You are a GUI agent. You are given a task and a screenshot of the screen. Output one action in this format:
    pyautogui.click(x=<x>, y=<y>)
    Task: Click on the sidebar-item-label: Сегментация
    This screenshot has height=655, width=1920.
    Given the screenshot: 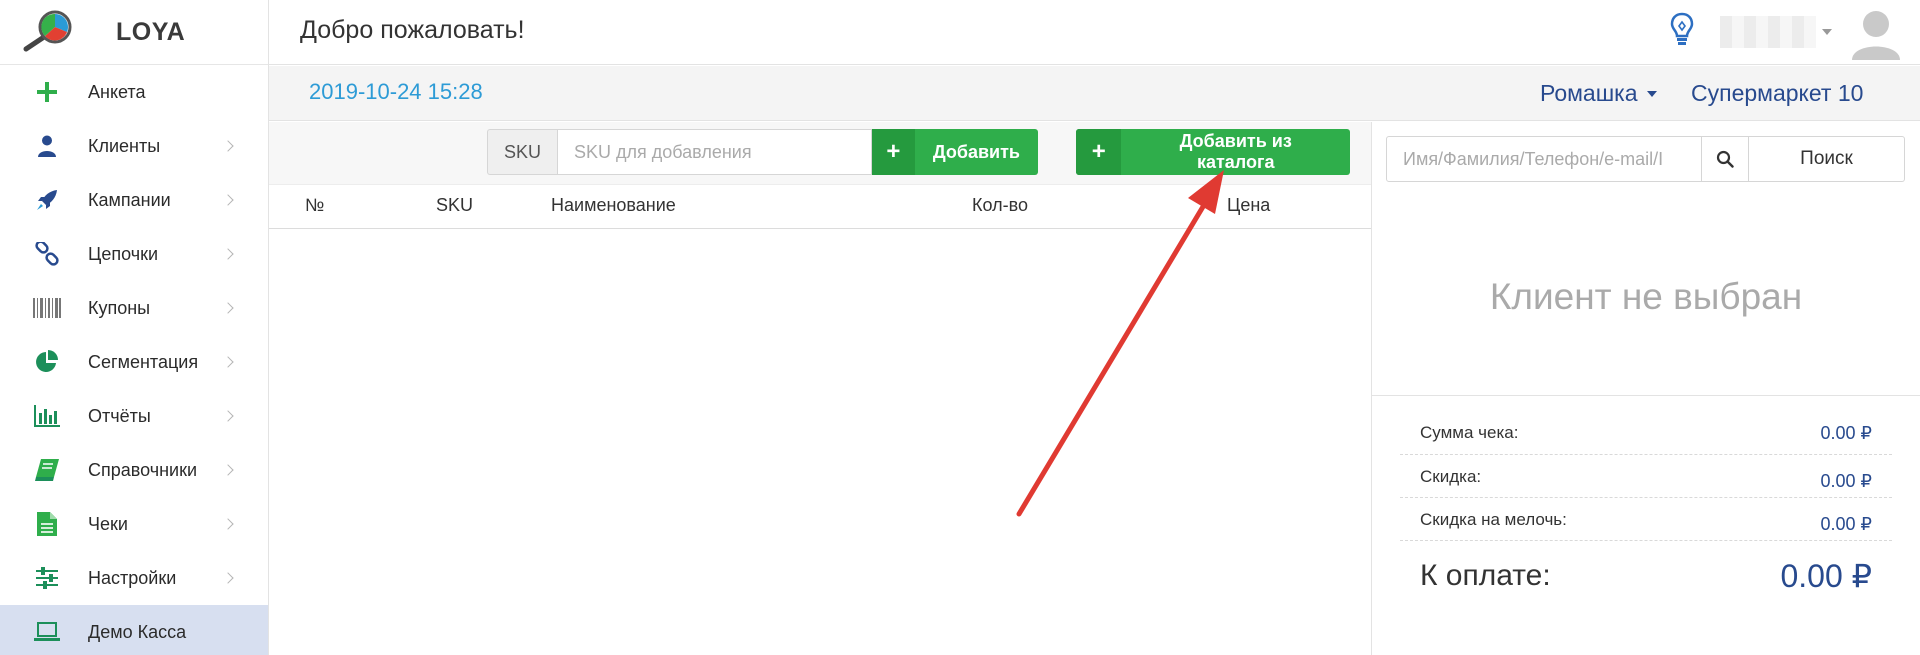 What is the action you would take?
    pyautogui.click(x=143, y=361)
    